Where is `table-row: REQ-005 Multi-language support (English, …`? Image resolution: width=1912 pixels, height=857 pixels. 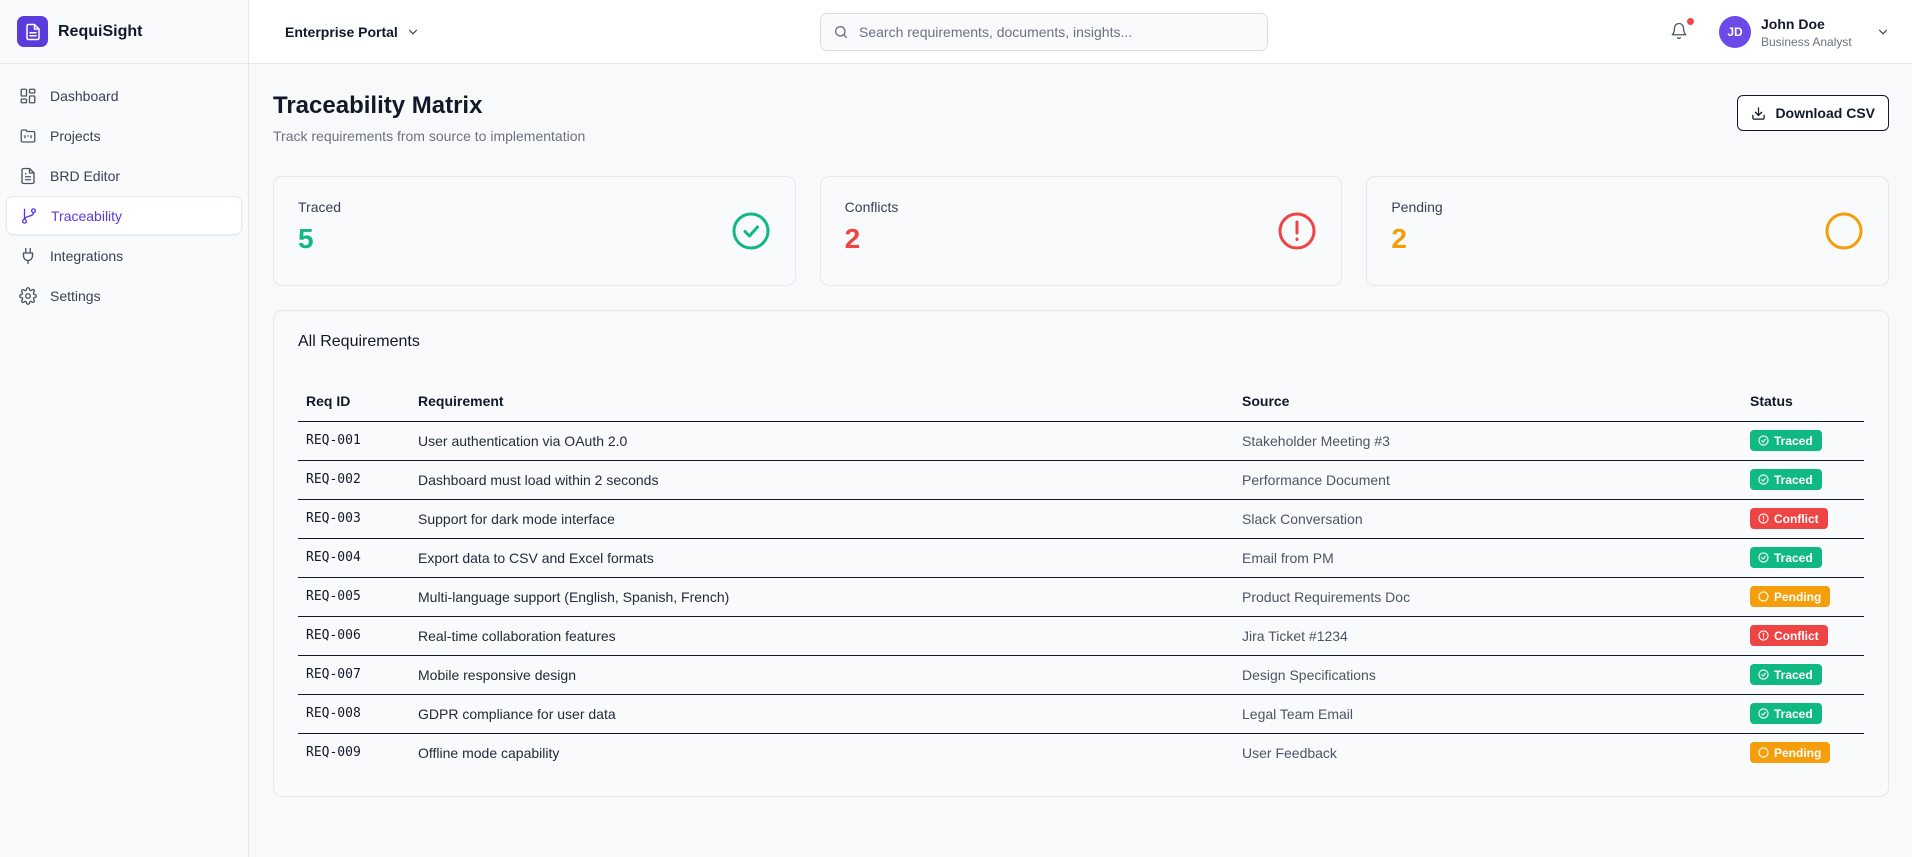 table-row: REQ-005 Multi-language support (English, … is located at coordinates (1081, 597).